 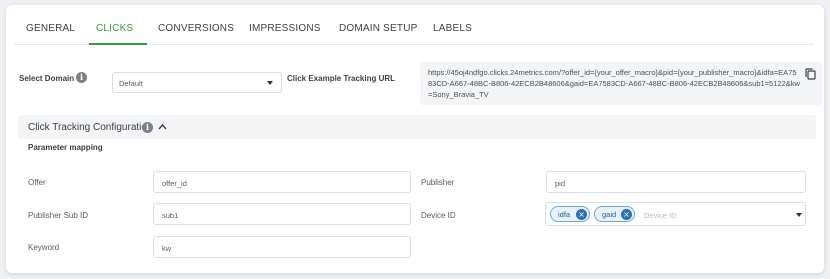 I want to click on tag-chip: idfa ×, so click(x=570, y=214).